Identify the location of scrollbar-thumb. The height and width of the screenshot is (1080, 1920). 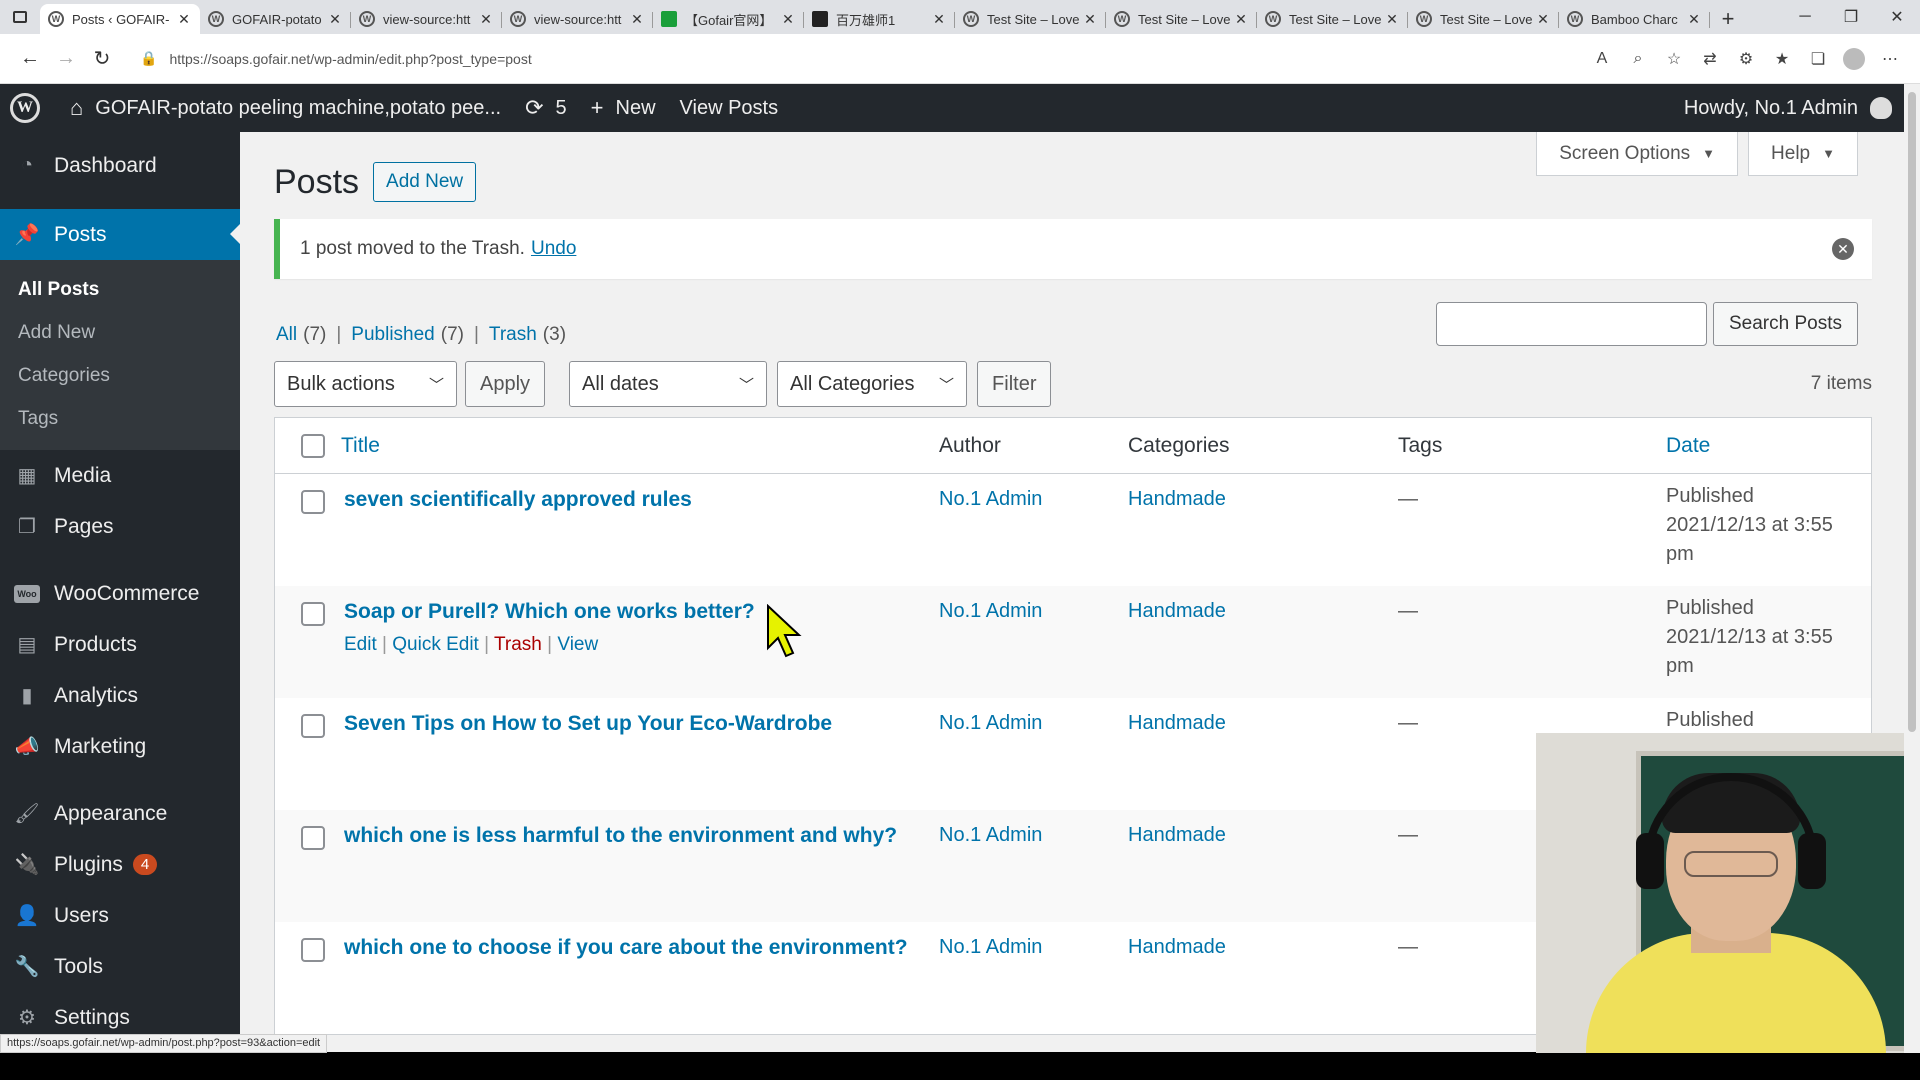
(1912, 412).